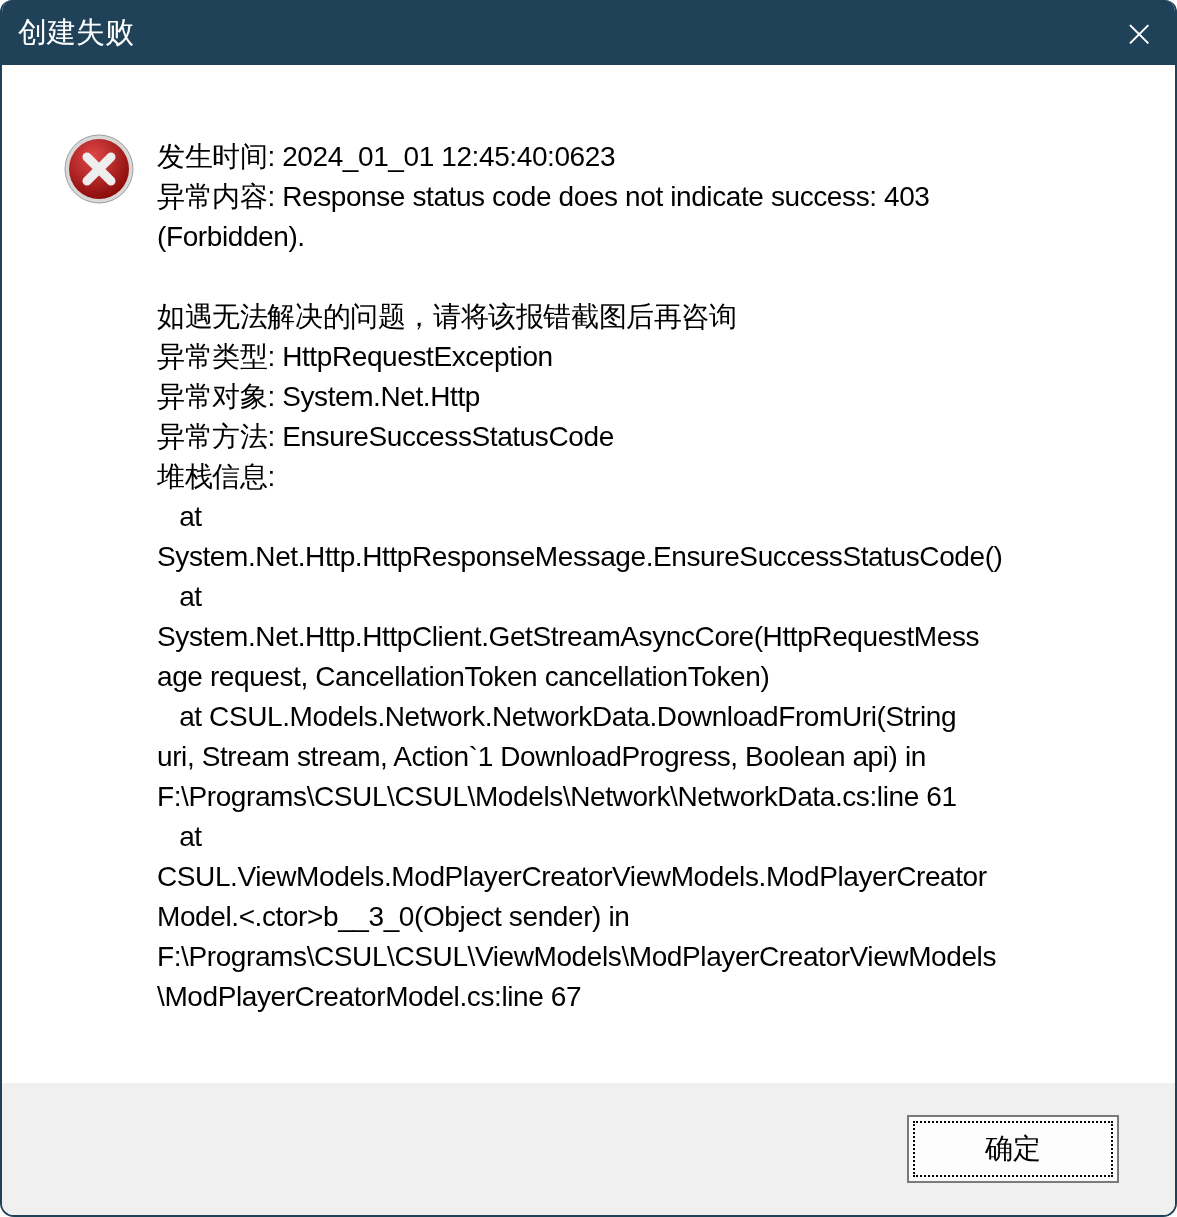 The width and height of the screenshot is (1177, 1217). I want to click on message-line: at CSUL.Models.Network.NetworkData.DownloadFromUri(String, so click(568, 717).